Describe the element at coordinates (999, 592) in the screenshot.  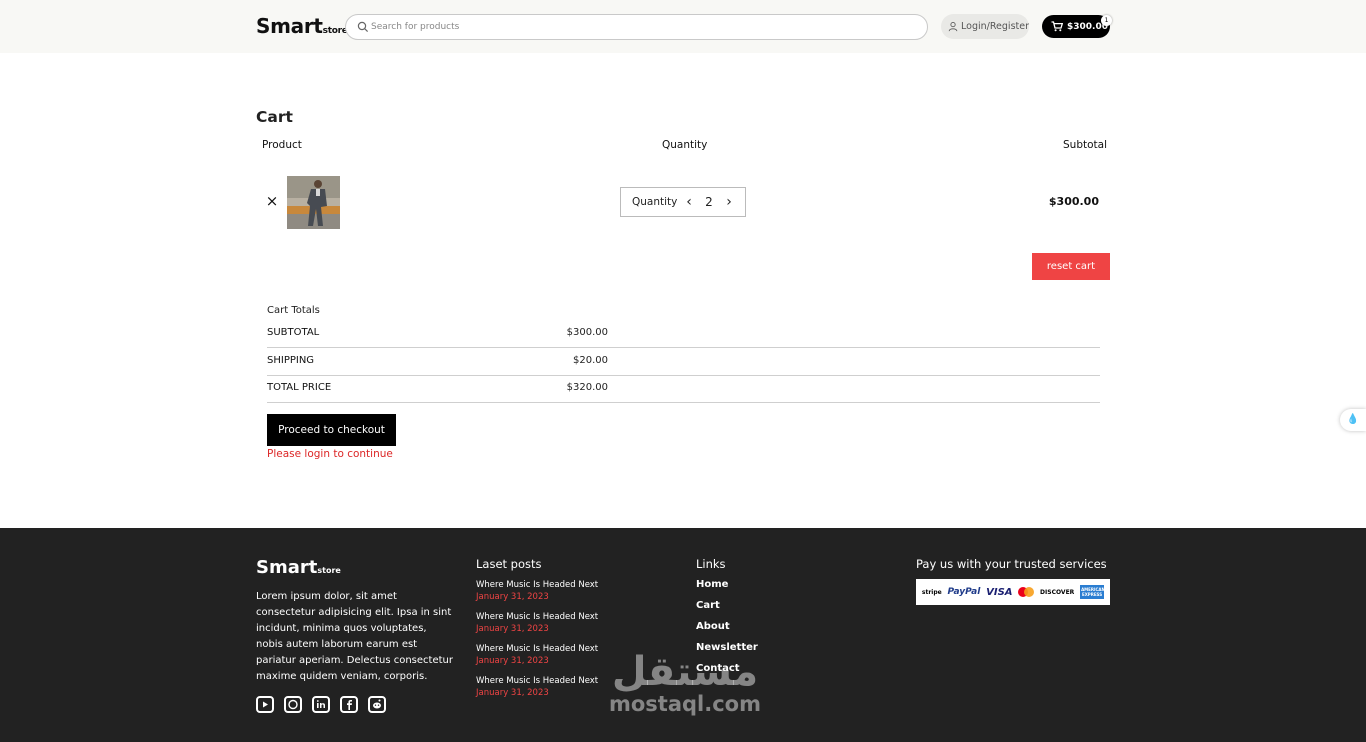
I see `visa-logo: VISA` at that location.